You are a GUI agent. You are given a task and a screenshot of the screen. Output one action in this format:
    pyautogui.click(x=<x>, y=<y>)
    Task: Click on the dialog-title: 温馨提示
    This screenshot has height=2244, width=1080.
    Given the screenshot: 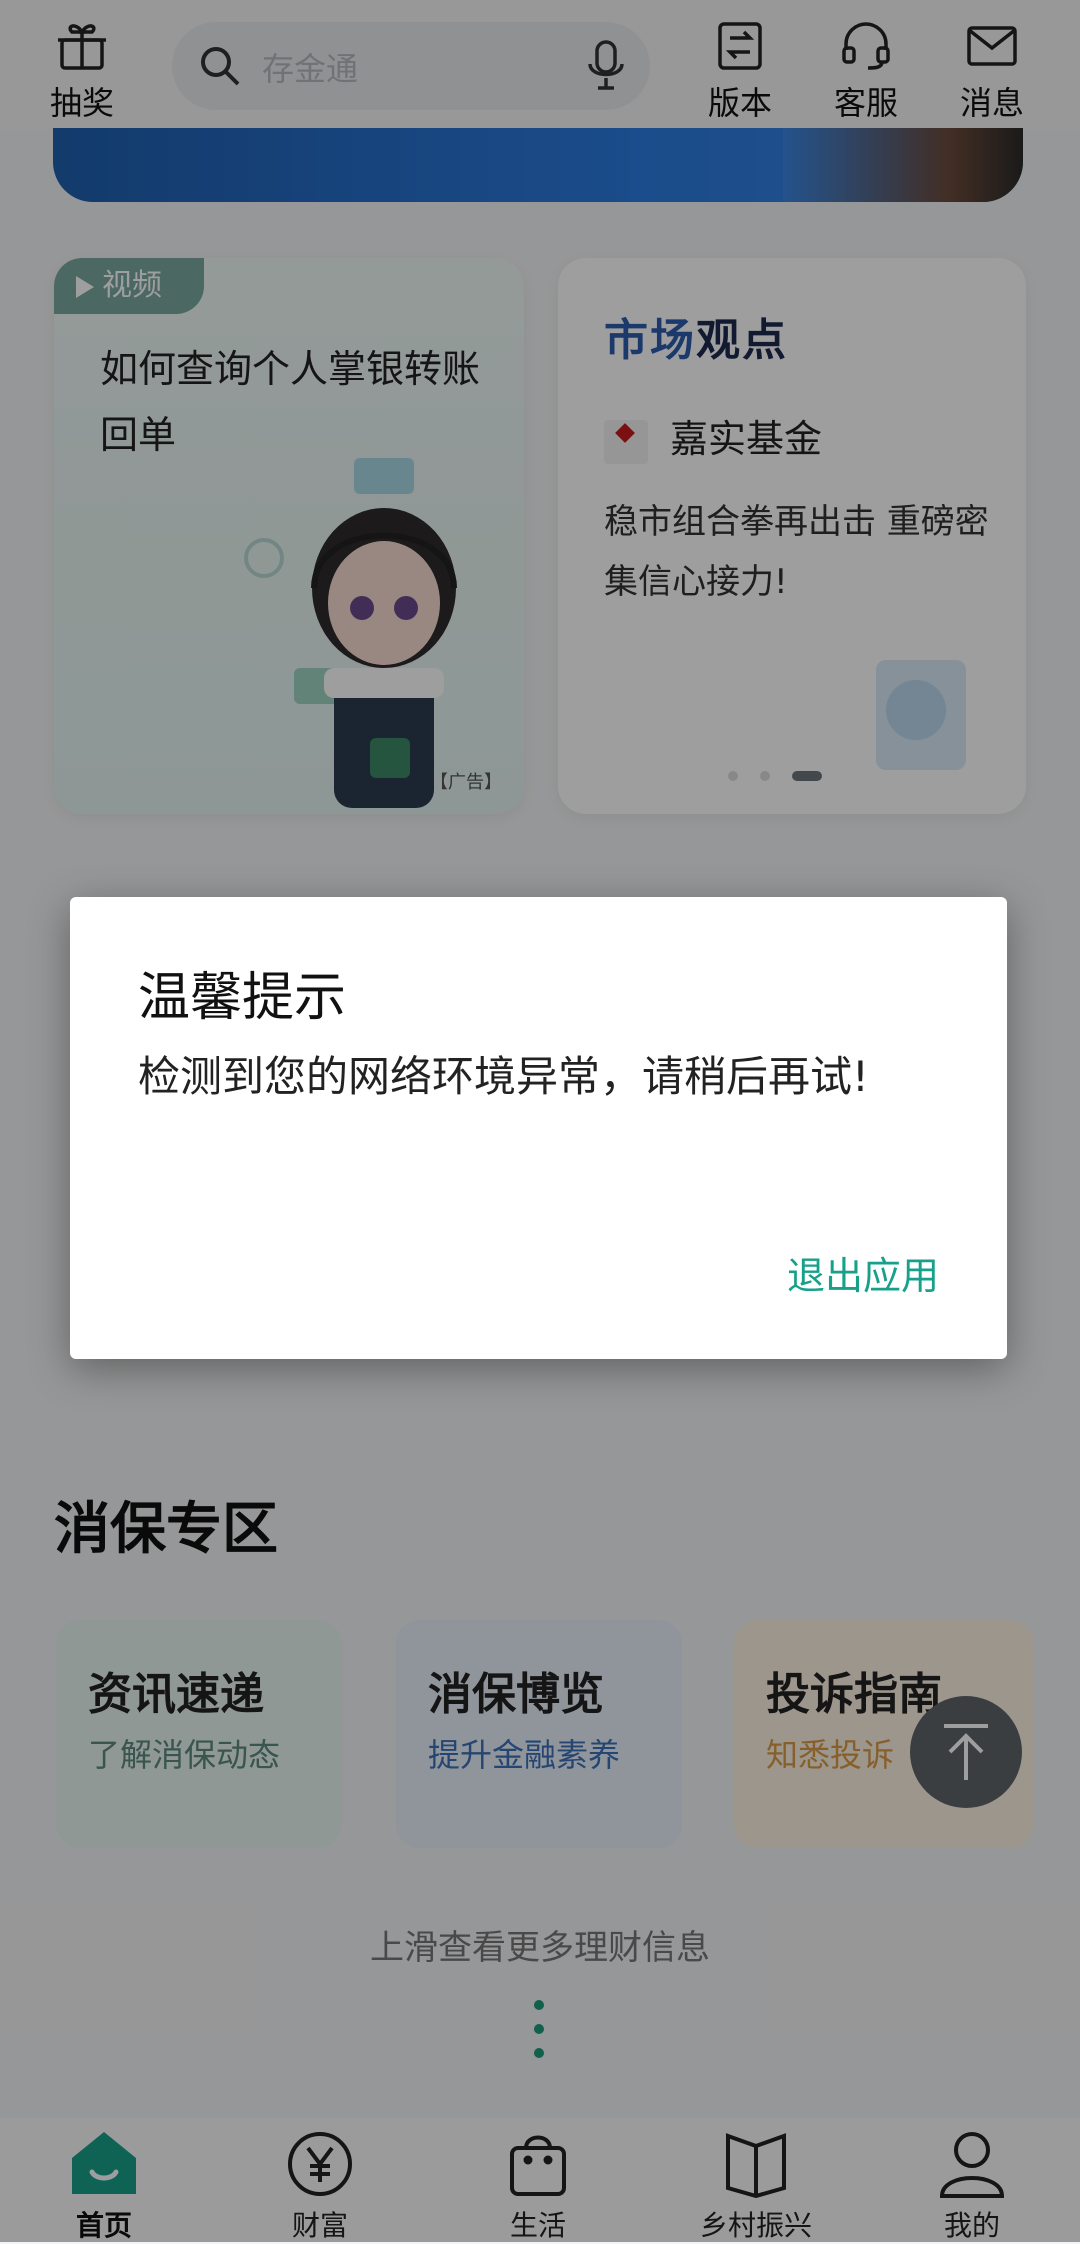 What is the action you would take?
    pyautogui.click(x=242, y=998)
    